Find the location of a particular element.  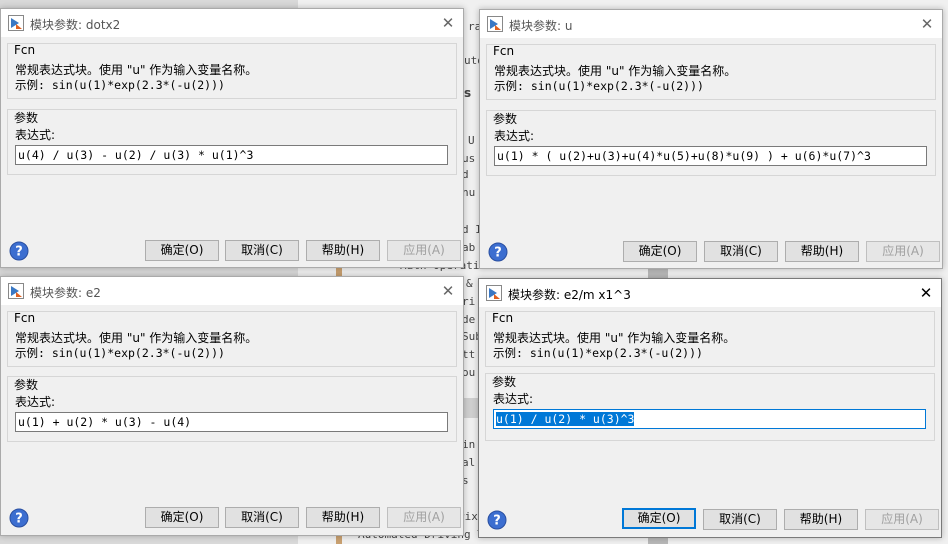

parameters-group: 参数 表达式: u(1) / u(2) * u(3)^3 is located at coordinates (710, 407).